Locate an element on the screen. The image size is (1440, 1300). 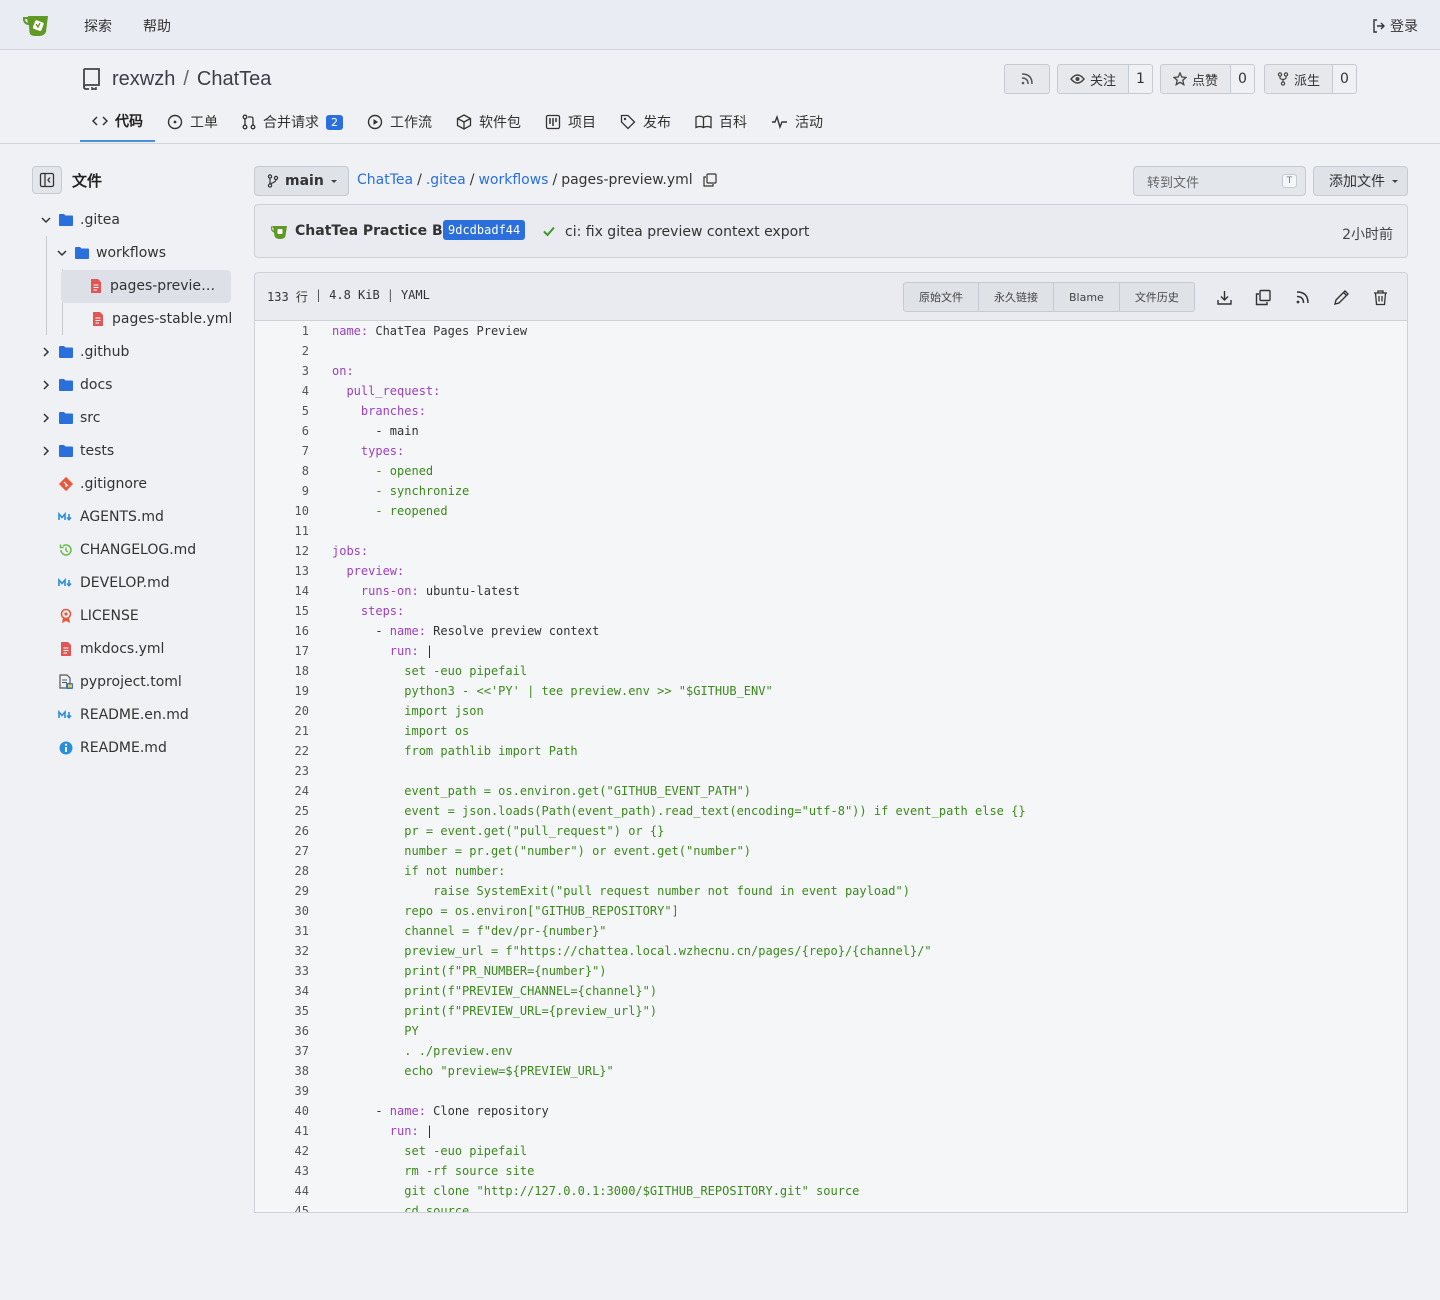
line-number: 25 is located at coordinates (282, 811).